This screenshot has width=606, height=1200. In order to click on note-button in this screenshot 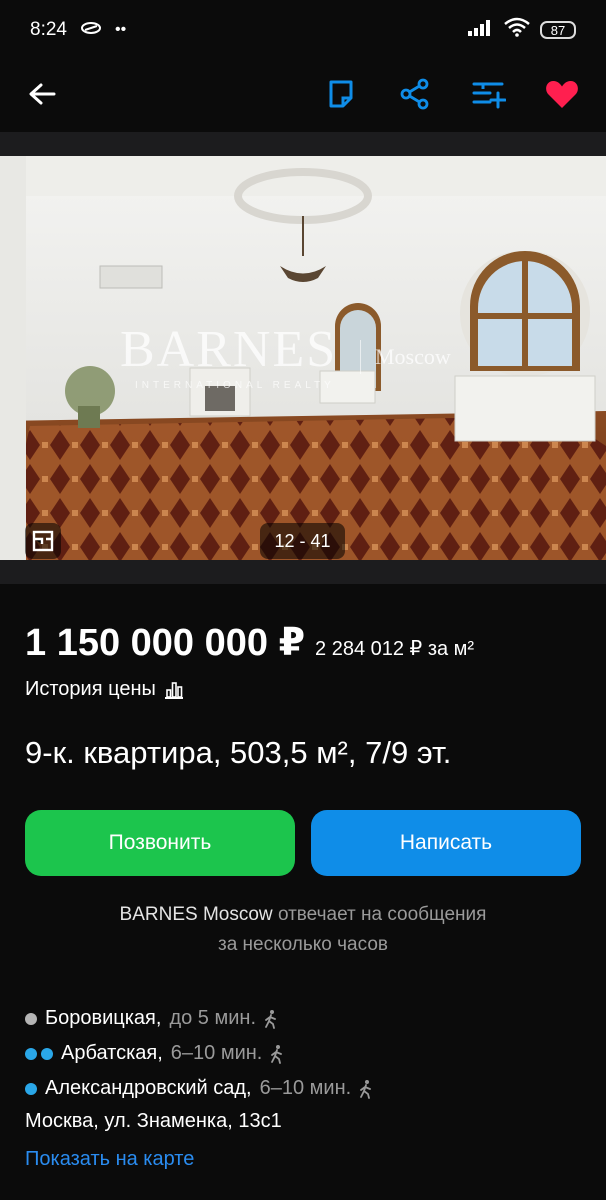, I will do `click(341, 94)`.